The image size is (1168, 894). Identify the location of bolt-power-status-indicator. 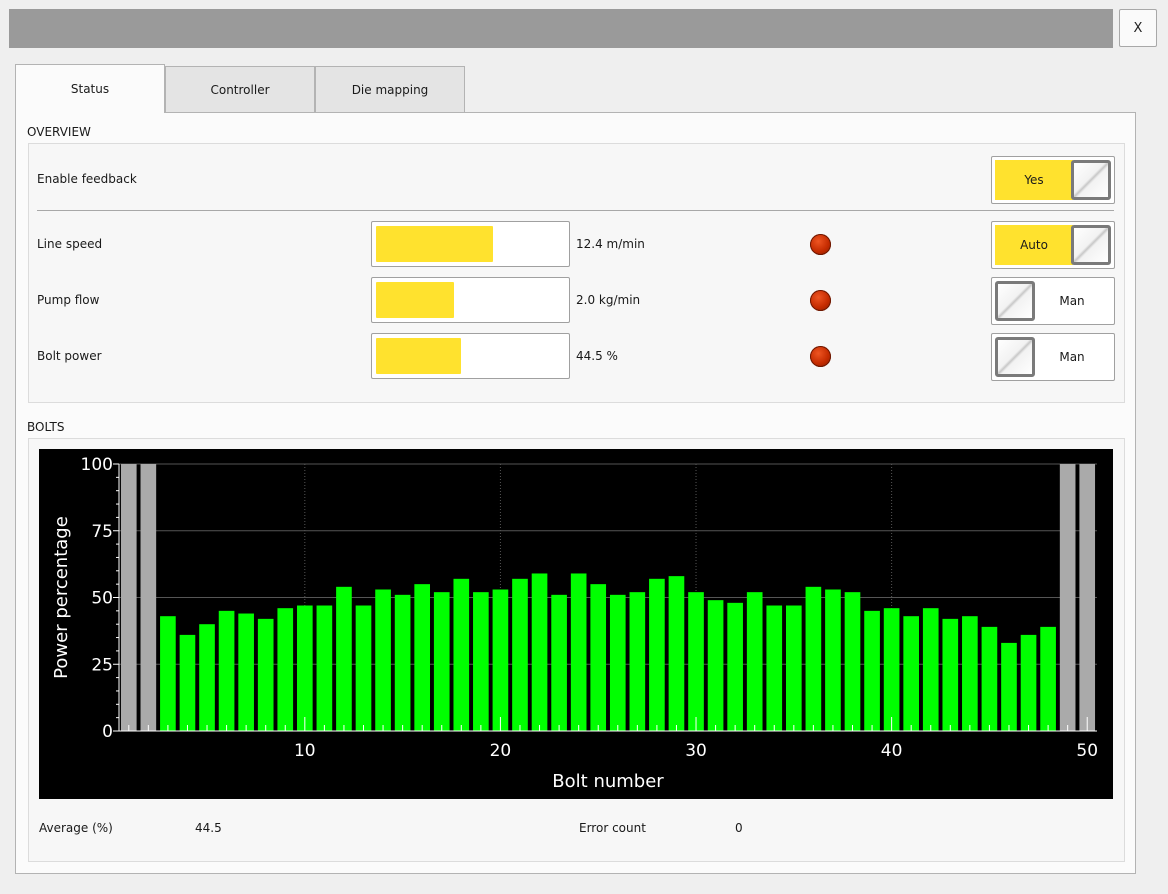
(820, 356).